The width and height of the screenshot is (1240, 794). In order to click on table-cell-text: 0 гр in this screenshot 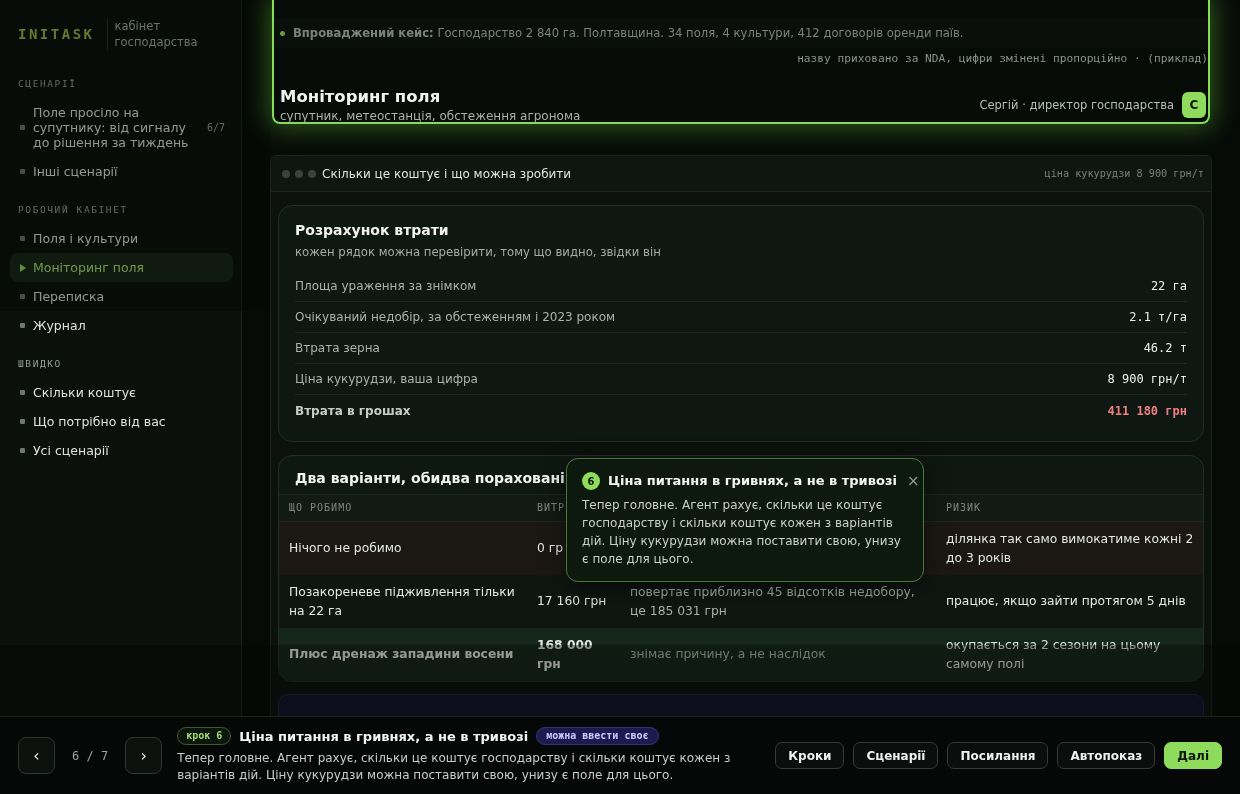, I will do `click(550, 549)`.